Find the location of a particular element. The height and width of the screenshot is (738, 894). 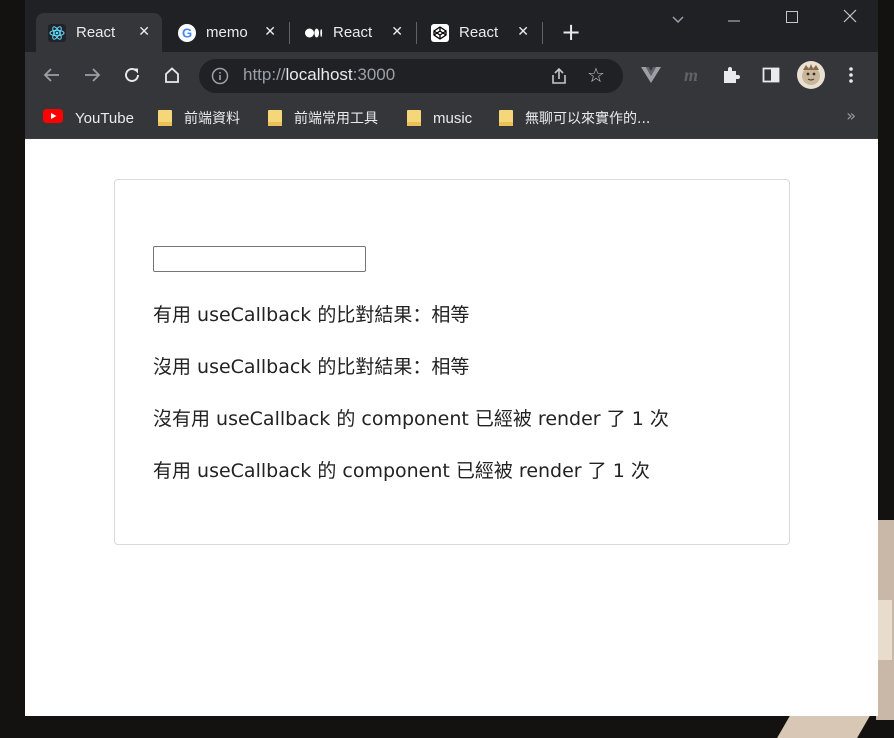

tab-react-medium: React ✕ is located at coordinates (354, 32).